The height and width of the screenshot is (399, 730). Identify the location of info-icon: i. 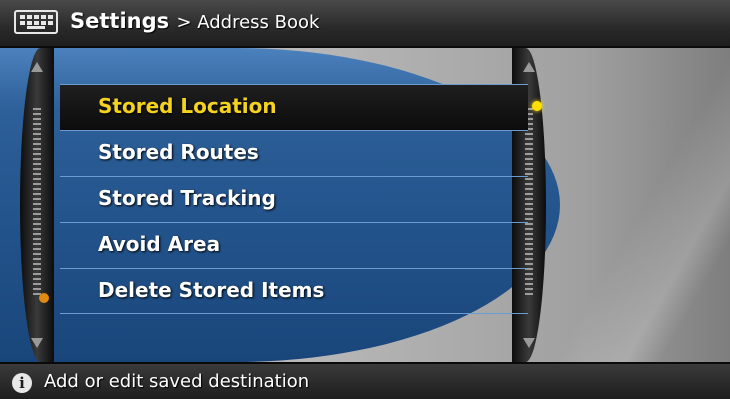
(22, 383).